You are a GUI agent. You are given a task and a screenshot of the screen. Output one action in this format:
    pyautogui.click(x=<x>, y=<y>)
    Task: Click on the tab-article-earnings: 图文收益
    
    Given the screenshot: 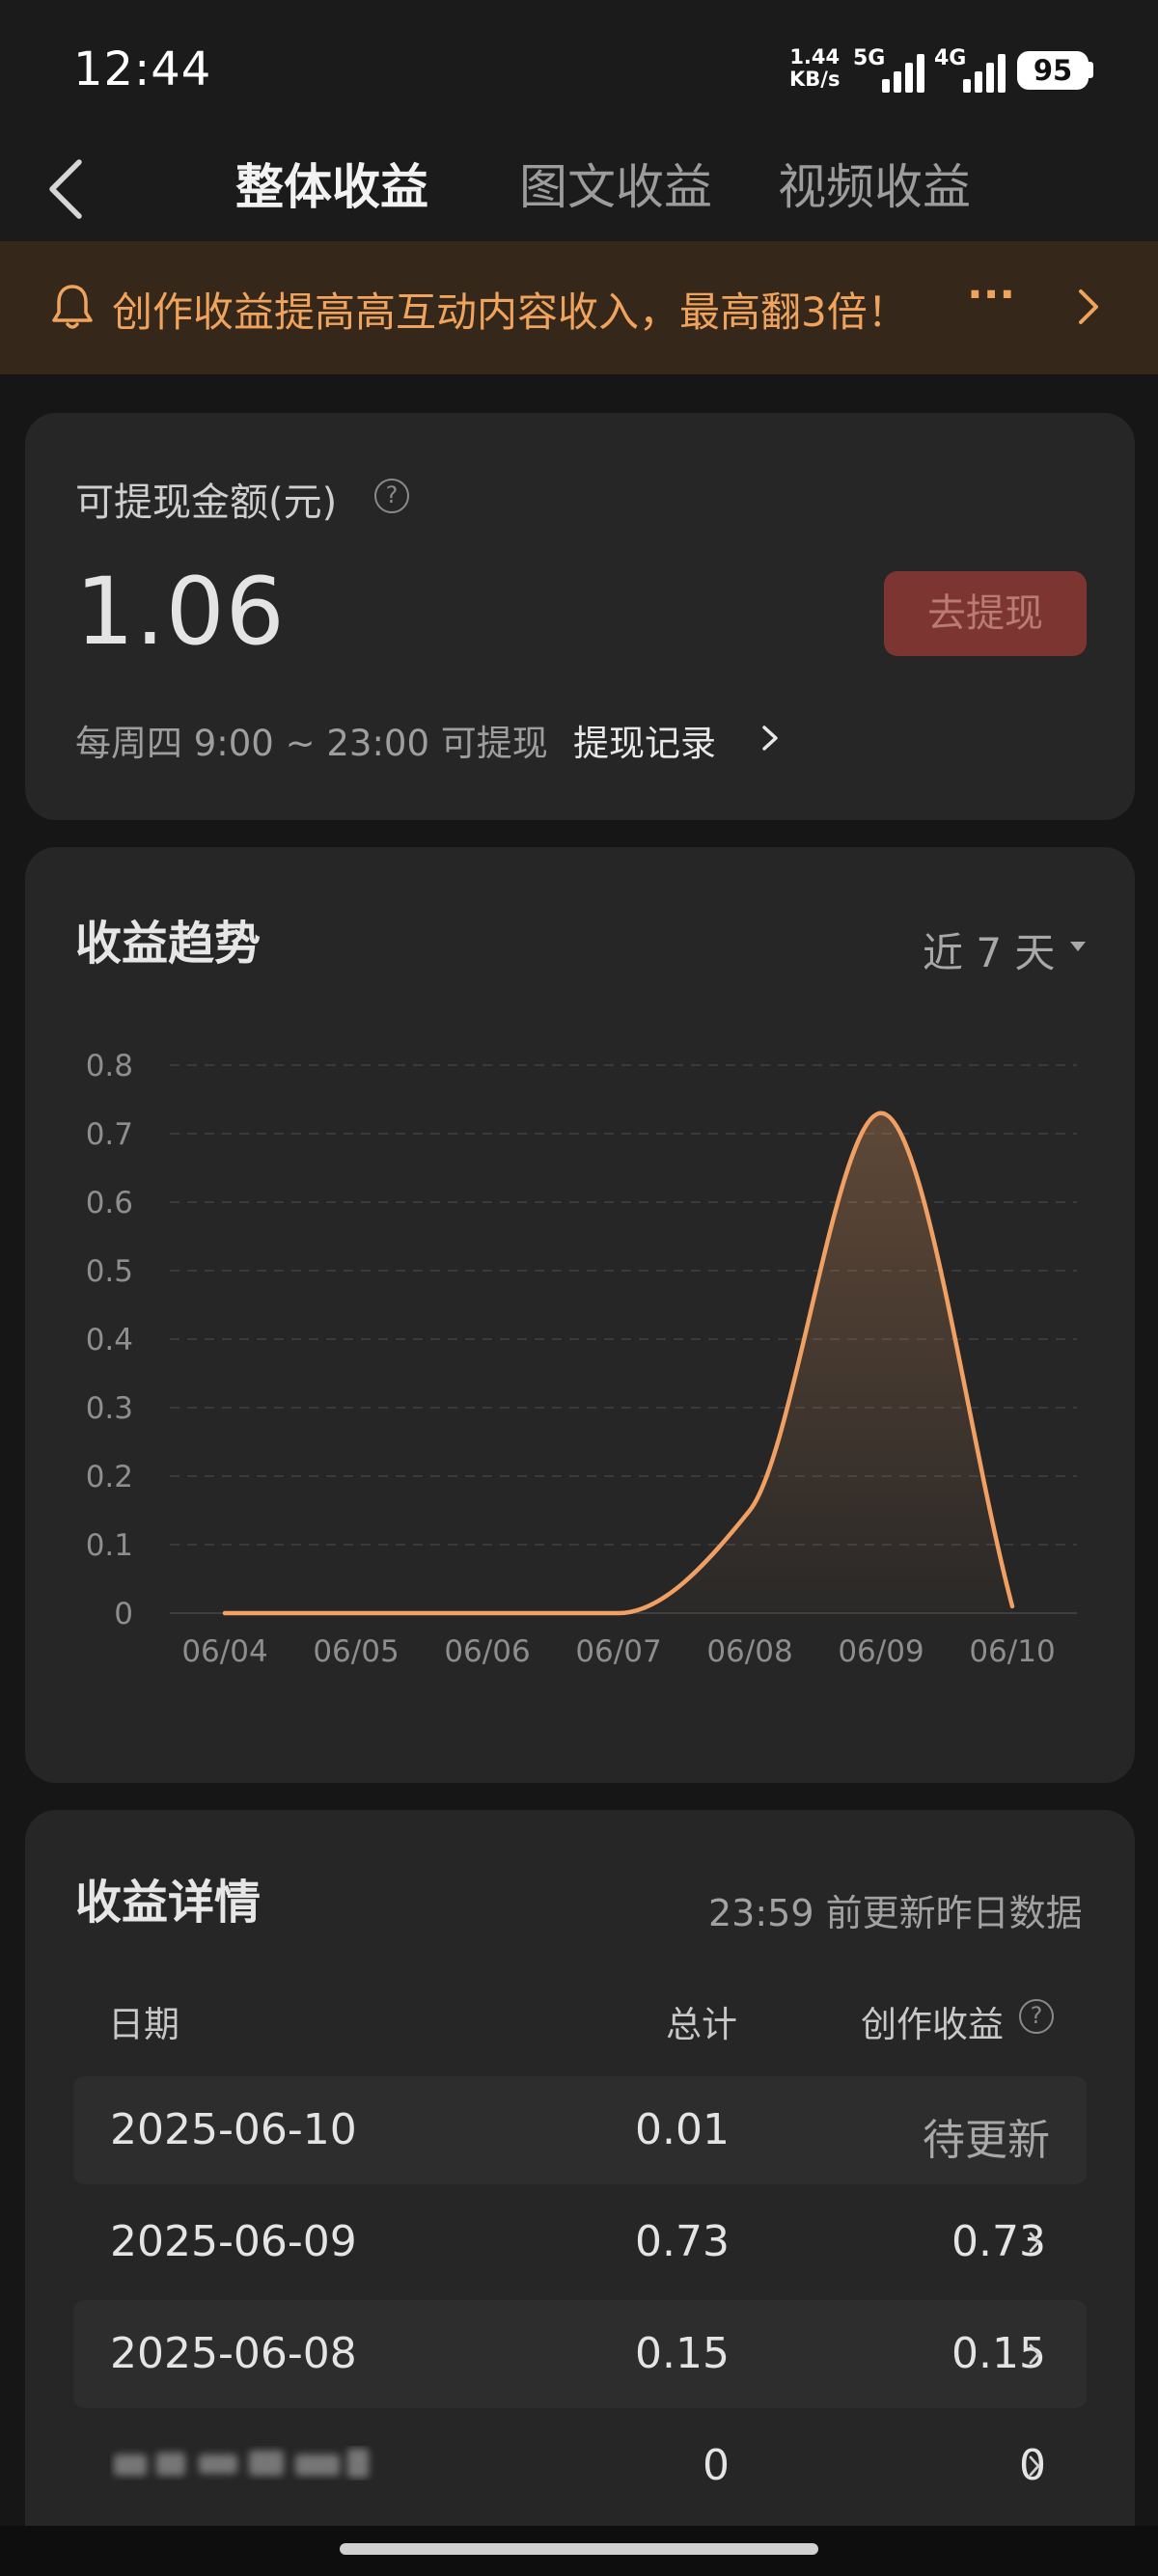 What is the action you would take?
    pyautogui.click(x=615, y=184)
    